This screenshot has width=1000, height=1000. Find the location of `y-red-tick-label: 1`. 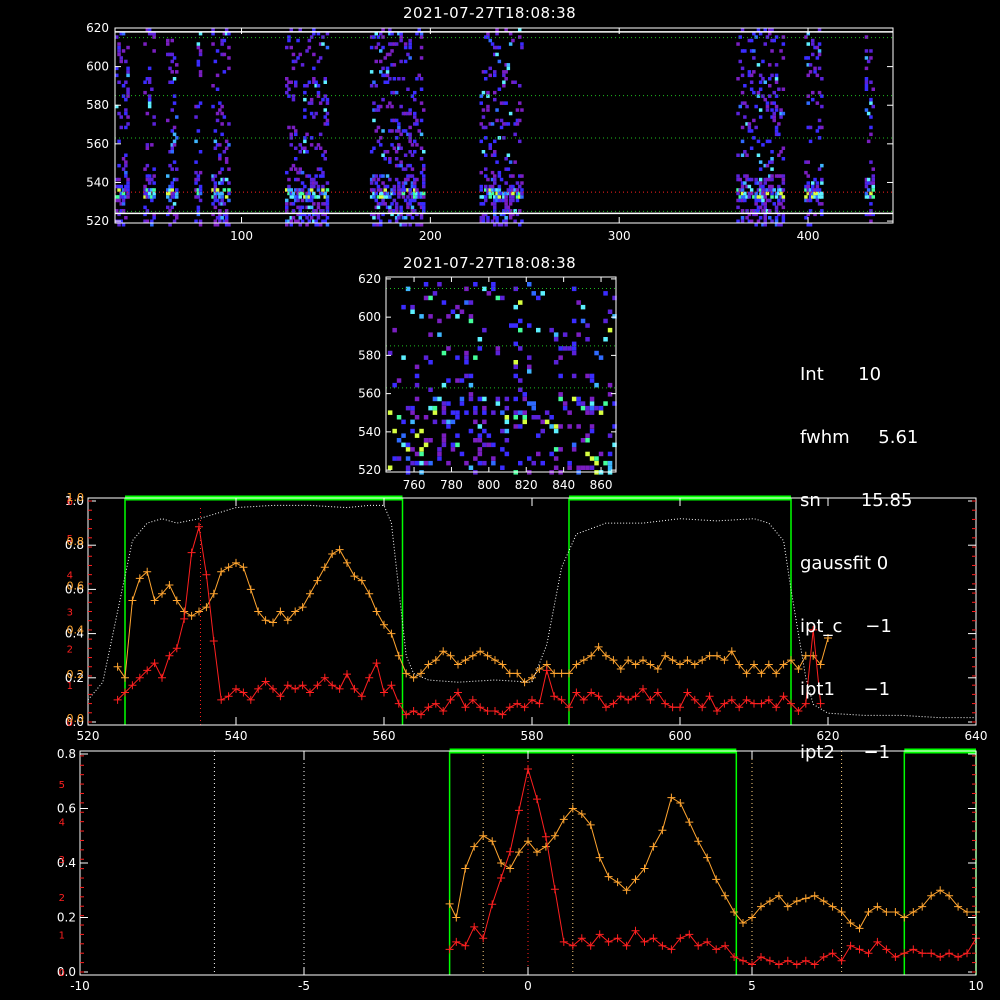

y-red-tick-label: 1 is located at coordinates (62, 935).